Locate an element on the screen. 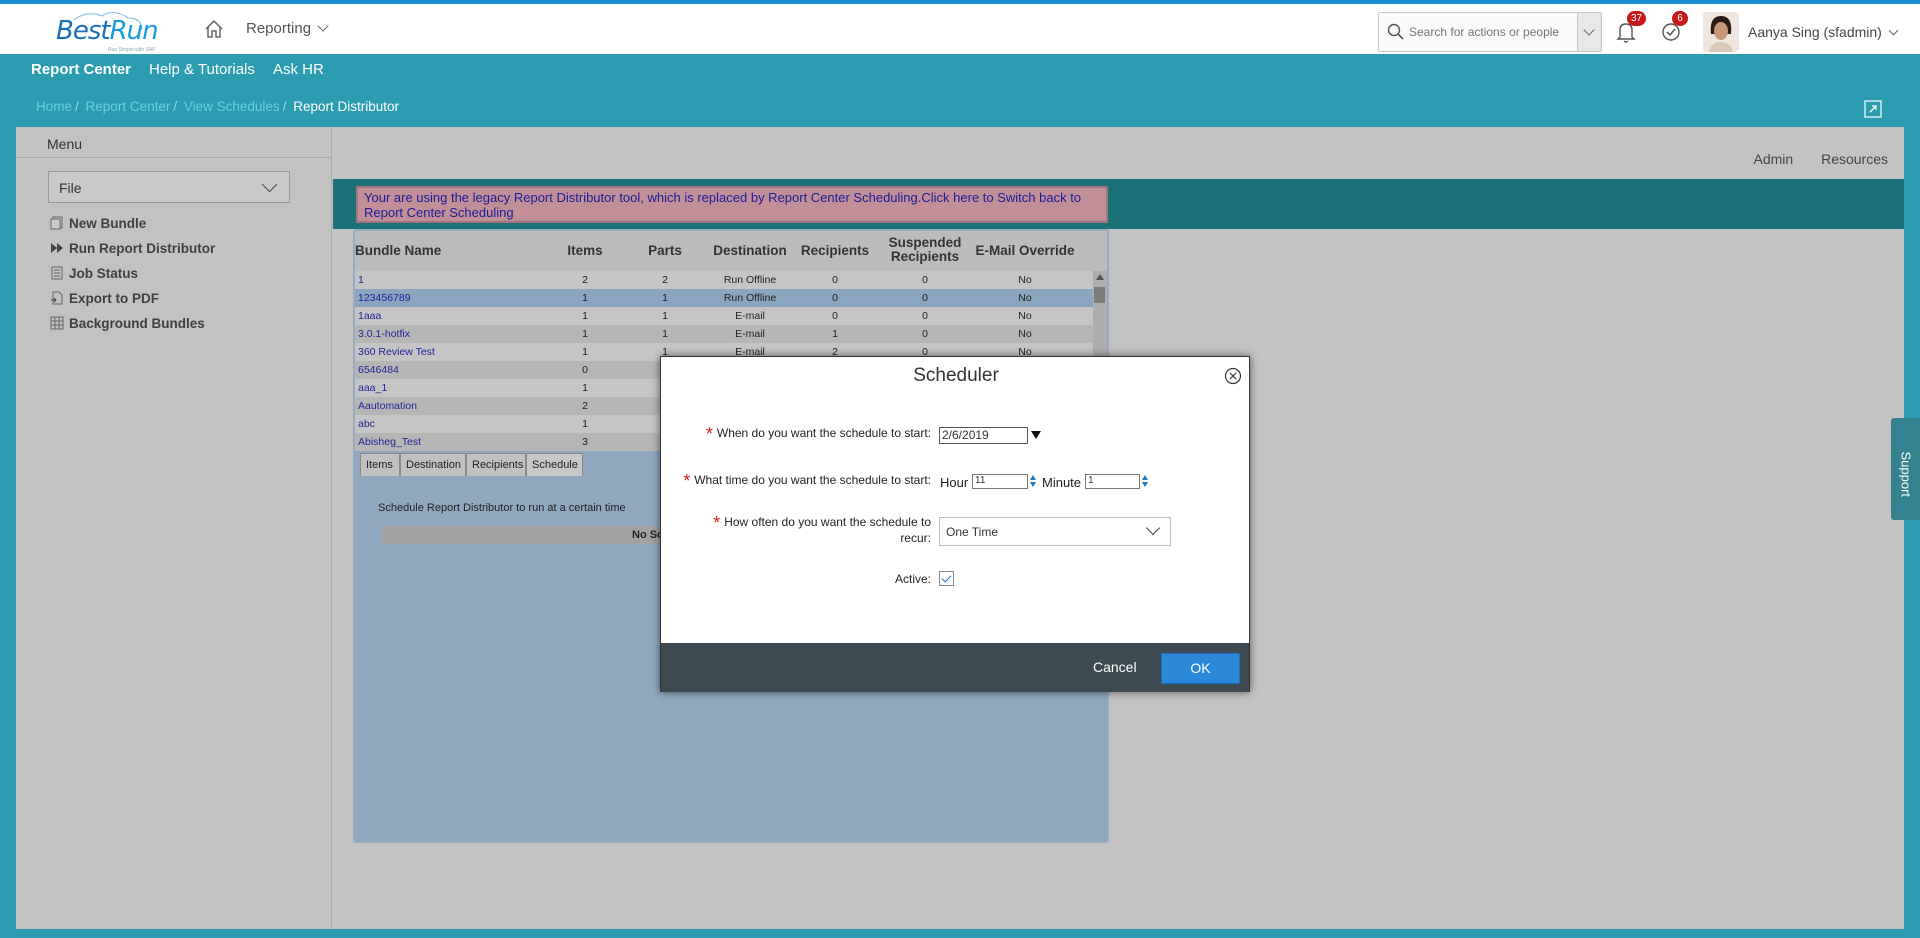 This screenshot has width=1920, height=938. minute-spinner is located at coordinates (1145, 481).